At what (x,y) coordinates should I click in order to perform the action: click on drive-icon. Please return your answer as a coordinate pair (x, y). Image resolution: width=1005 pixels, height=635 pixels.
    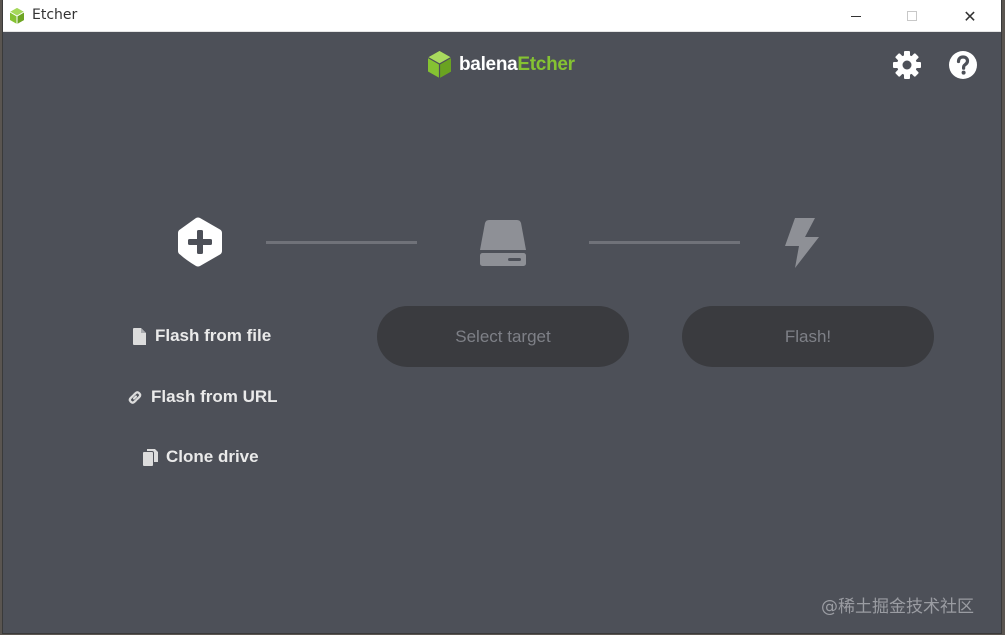
    Looking at the image, I should click on (503, 242).